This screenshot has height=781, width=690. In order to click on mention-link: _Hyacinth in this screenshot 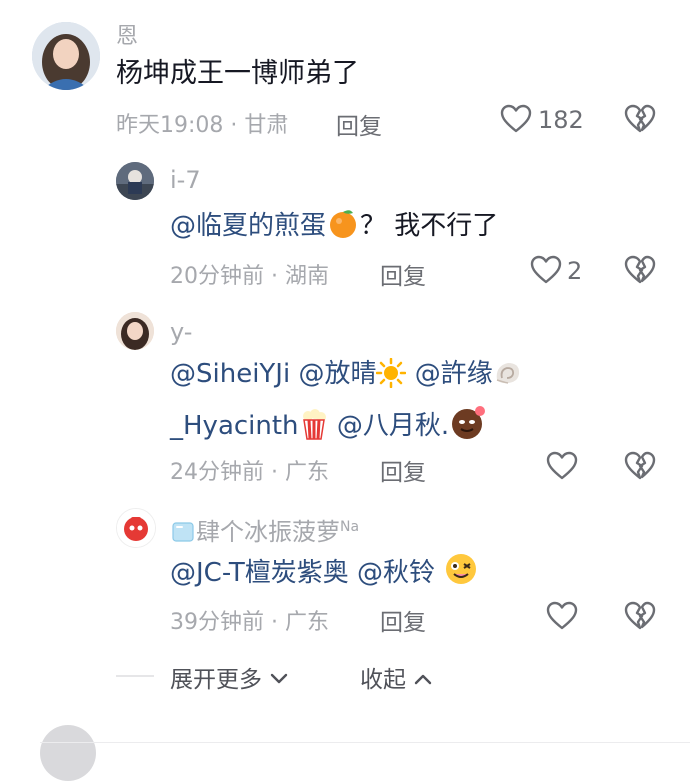, I will do `click(234, 426)`.